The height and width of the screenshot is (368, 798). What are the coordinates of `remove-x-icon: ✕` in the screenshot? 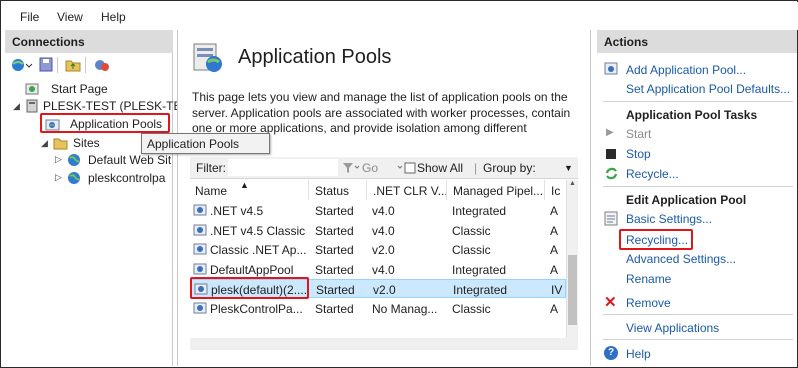 It's located at (610, 302).